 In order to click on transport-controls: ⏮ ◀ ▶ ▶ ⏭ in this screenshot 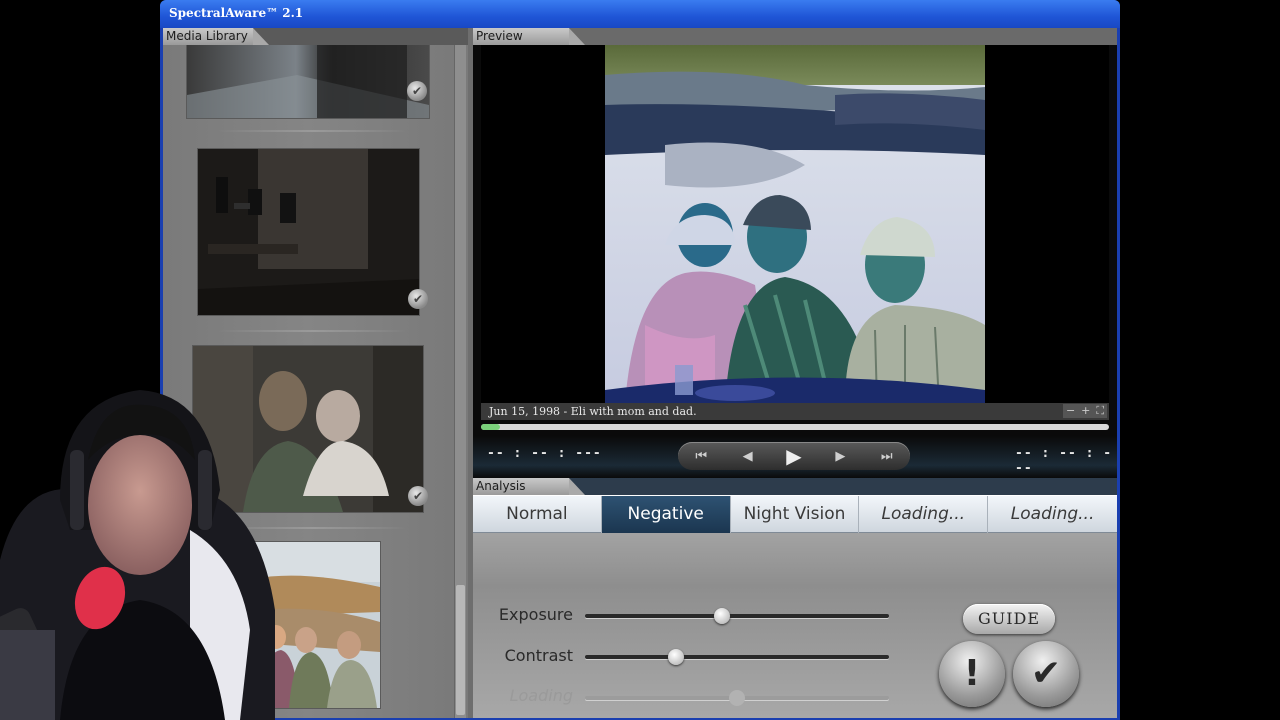, I will do `click(794, 456)`.